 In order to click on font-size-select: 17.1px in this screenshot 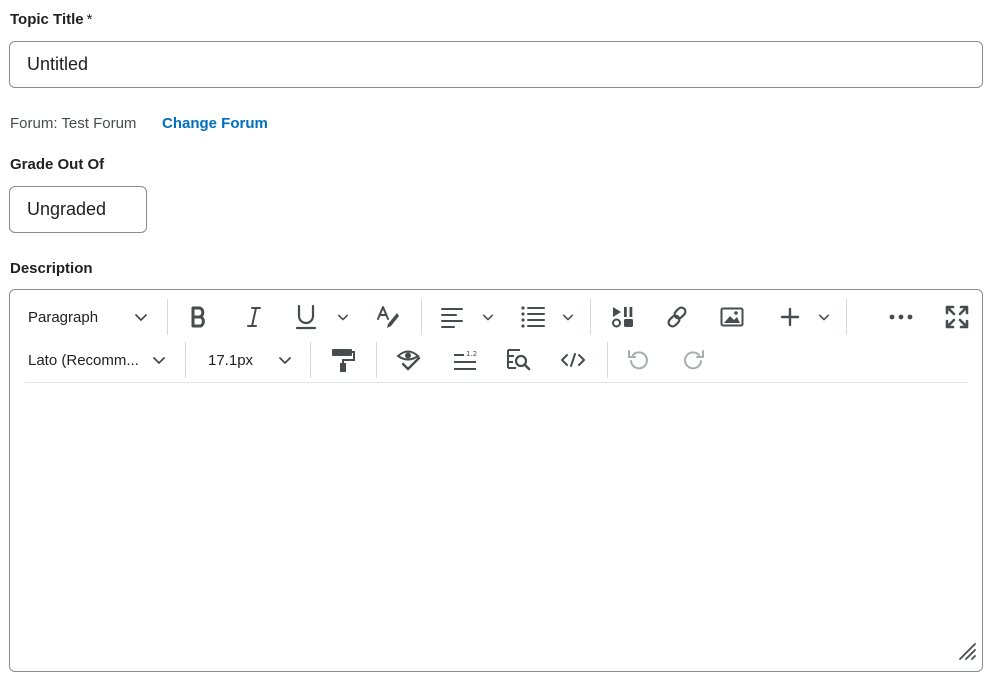, I will do `click(250, 360)`.